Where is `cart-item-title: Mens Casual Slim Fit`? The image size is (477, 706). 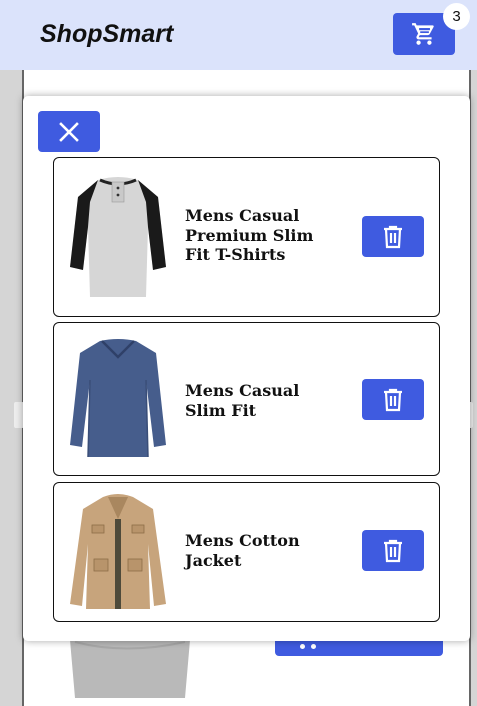
cart-item-title: Mens Casual Slim Fit is located at coordinates (242, 400).